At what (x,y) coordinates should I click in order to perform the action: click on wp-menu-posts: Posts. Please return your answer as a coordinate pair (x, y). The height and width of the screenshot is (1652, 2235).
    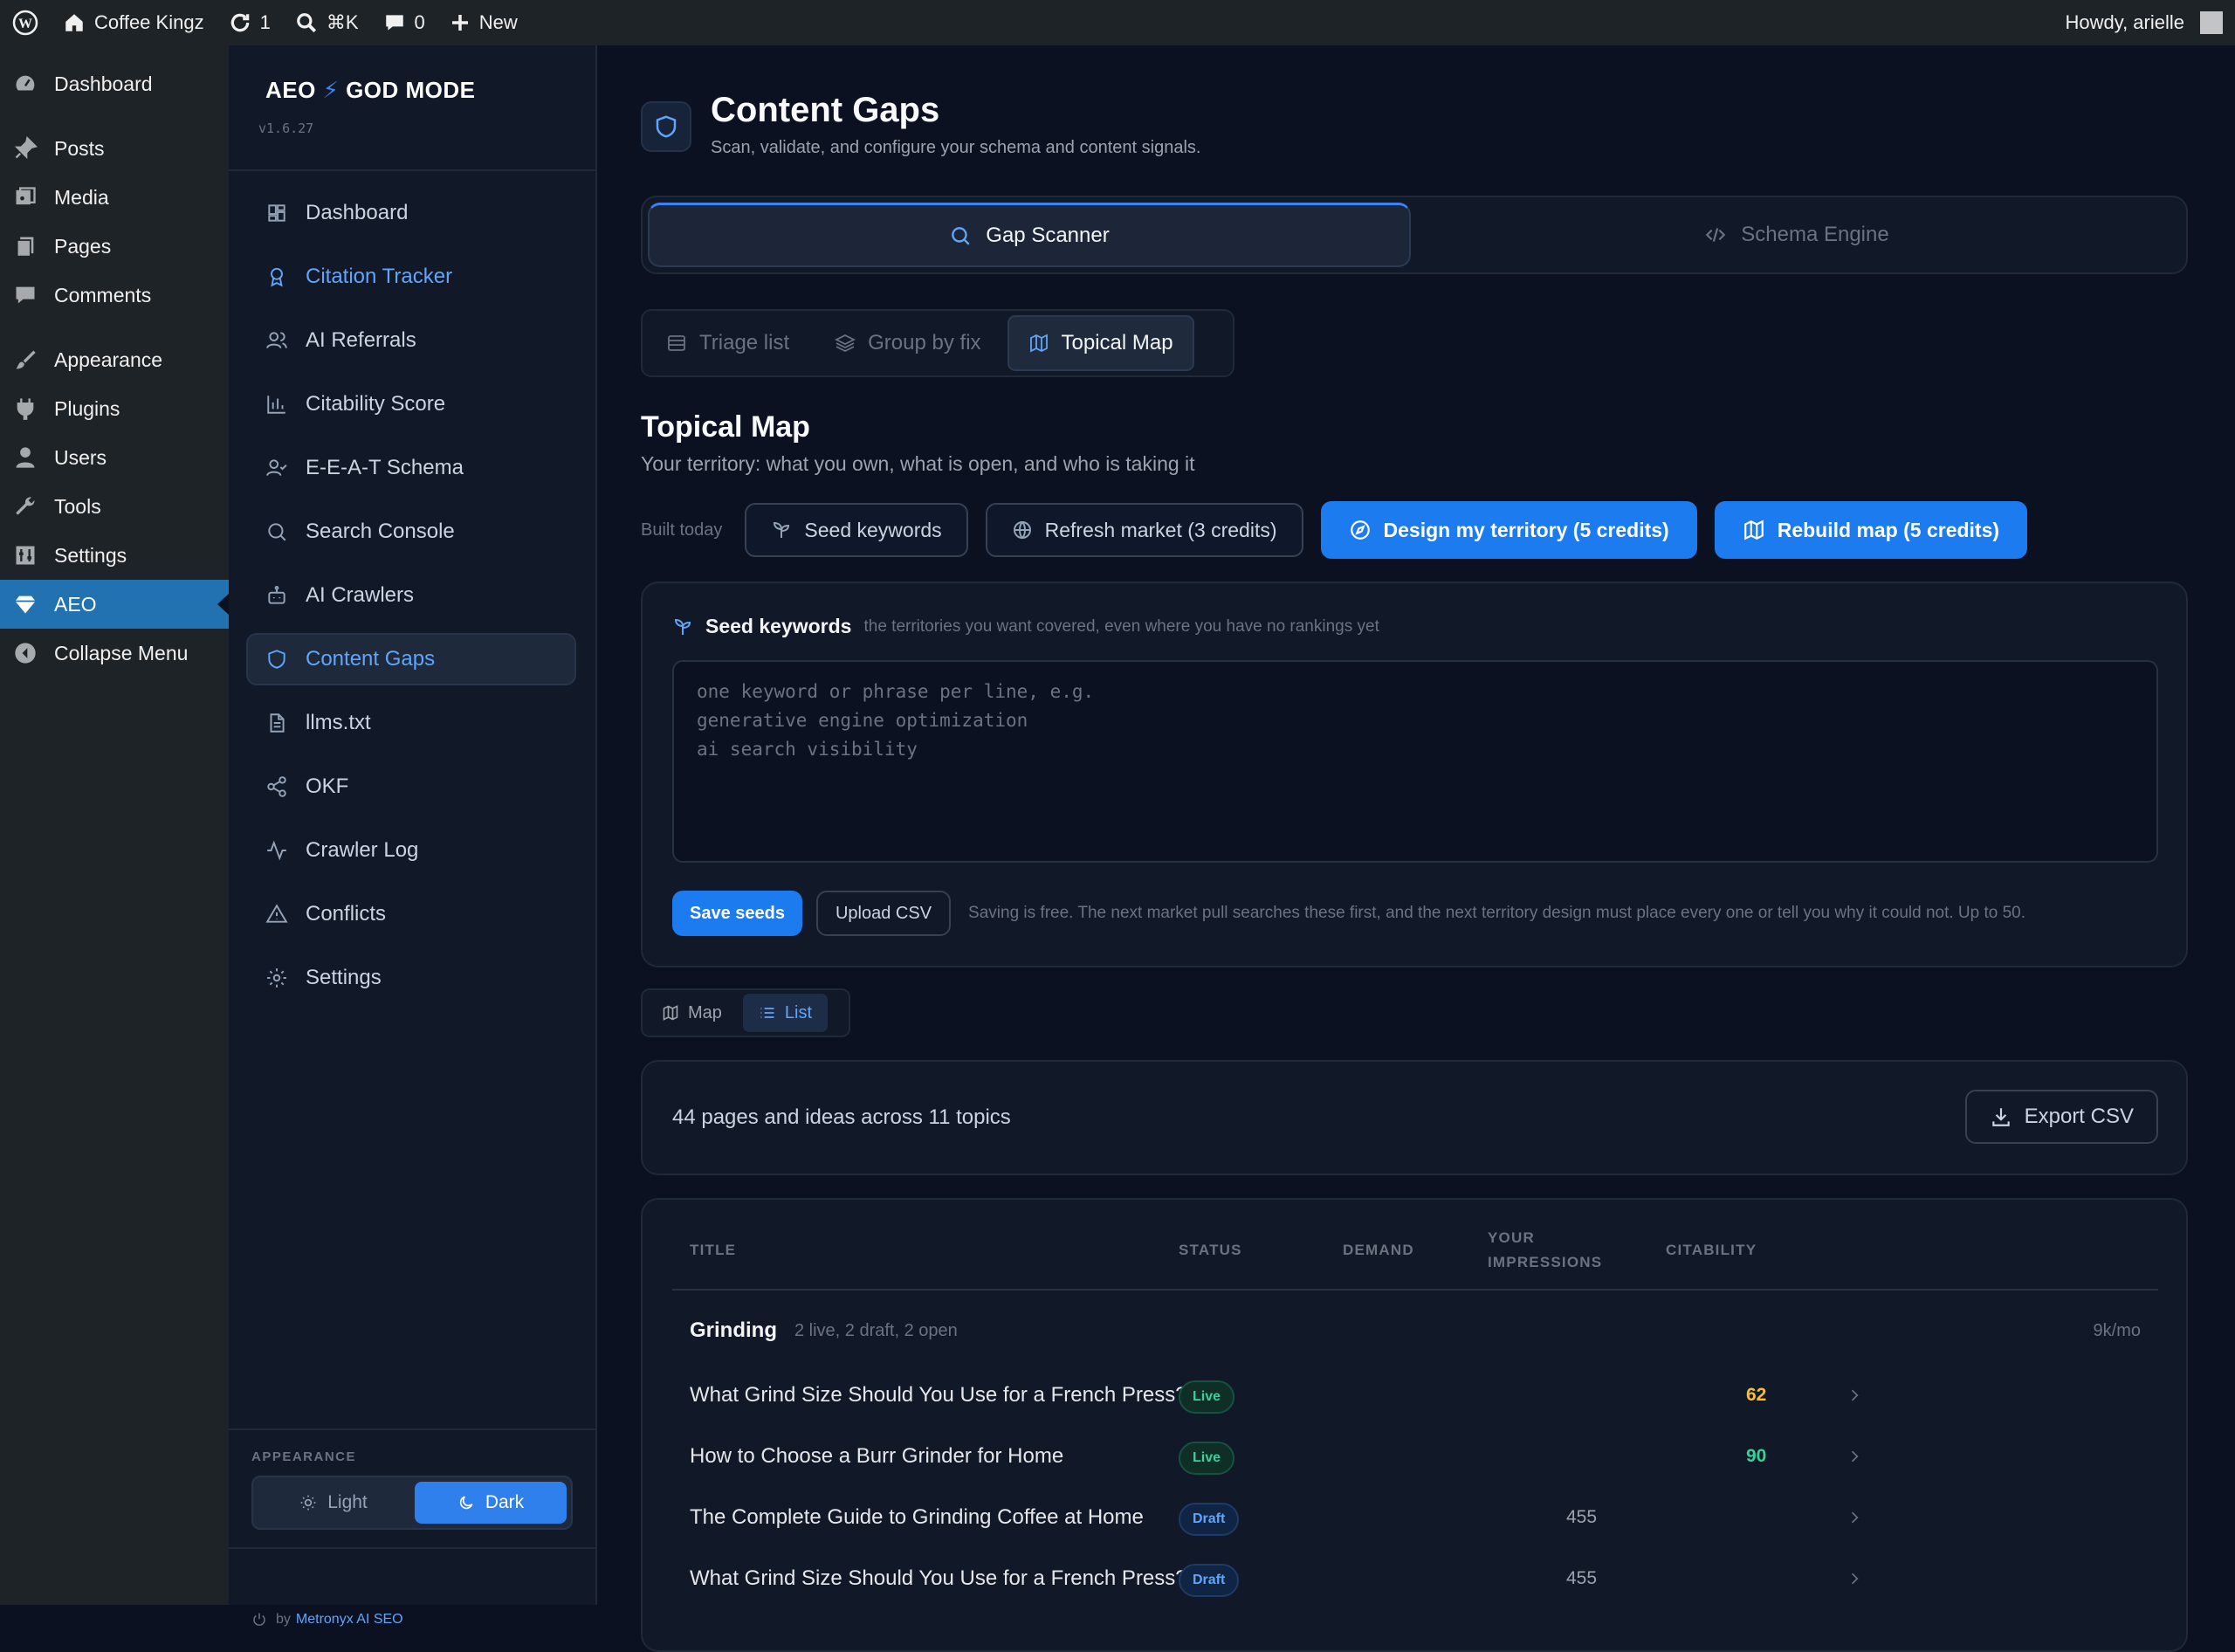
    Looking at the image, I should click on (114, 148).